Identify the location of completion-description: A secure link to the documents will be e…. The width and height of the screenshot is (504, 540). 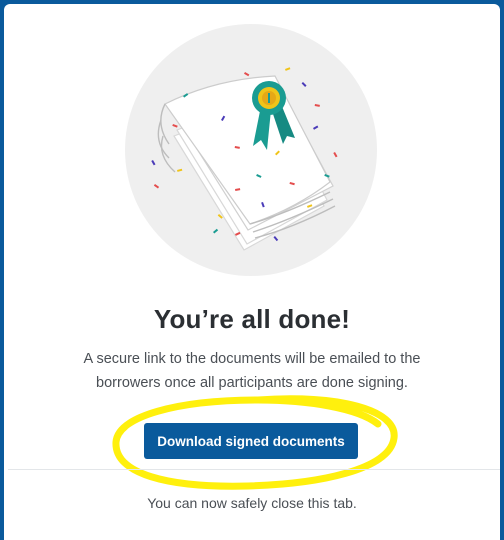
(252, 371).